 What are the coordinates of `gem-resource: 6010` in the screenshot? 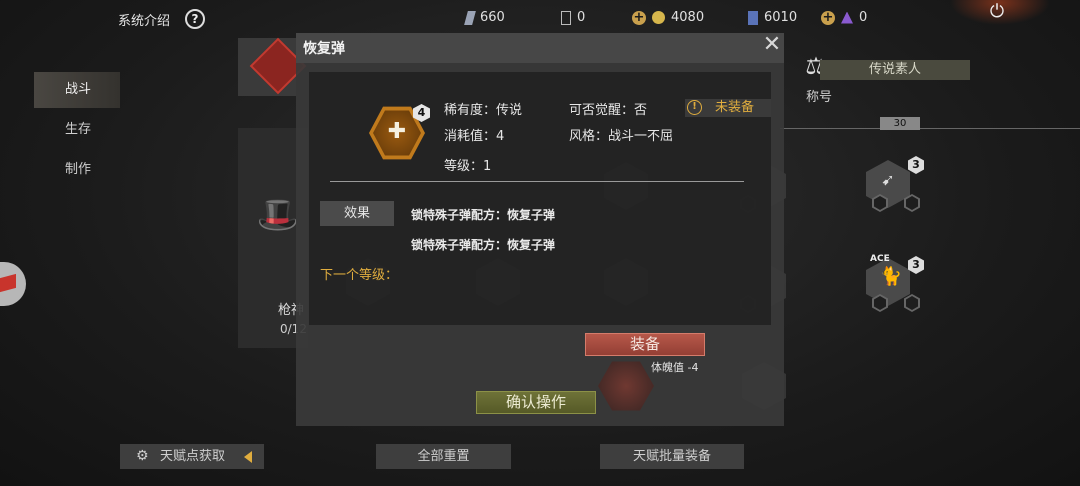 It's located at (772, 17).